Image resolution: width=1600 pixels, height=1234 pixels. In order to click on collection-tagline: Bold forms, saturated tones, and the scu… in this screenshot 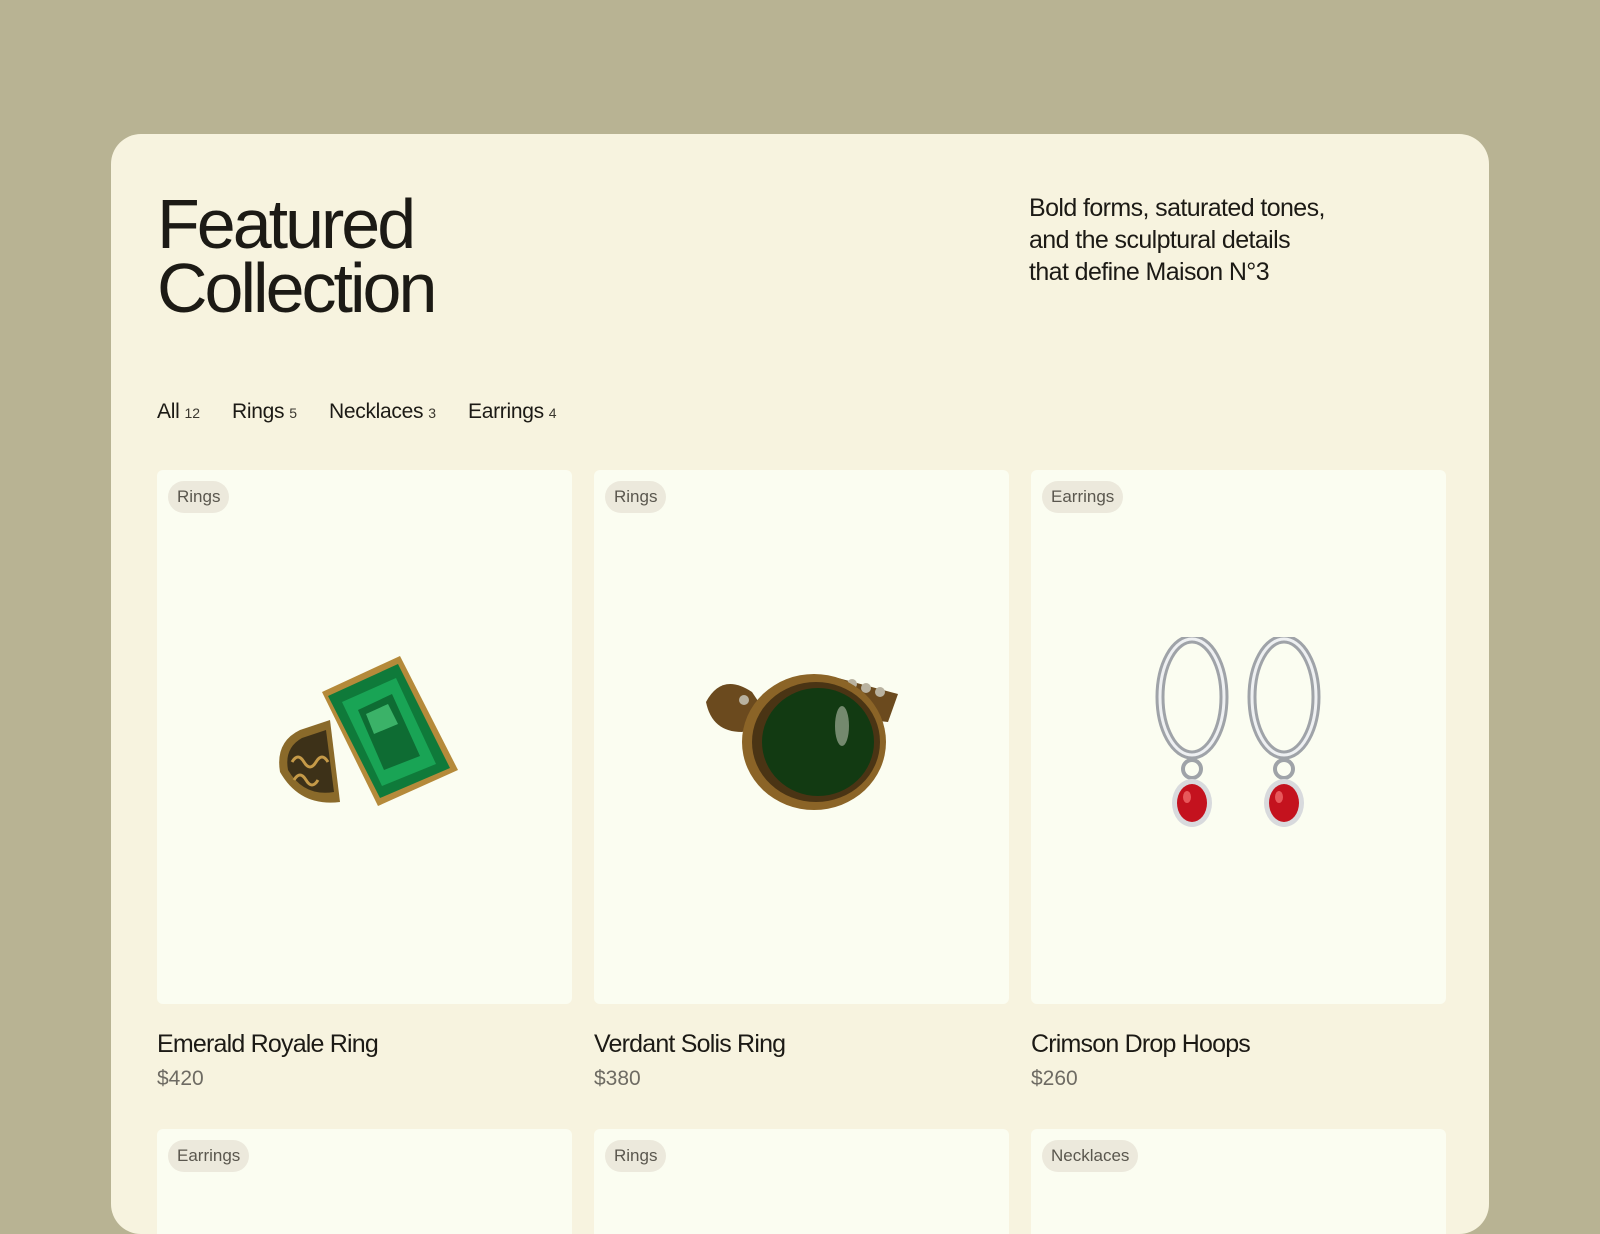, I will do `click(1184, 240)`.